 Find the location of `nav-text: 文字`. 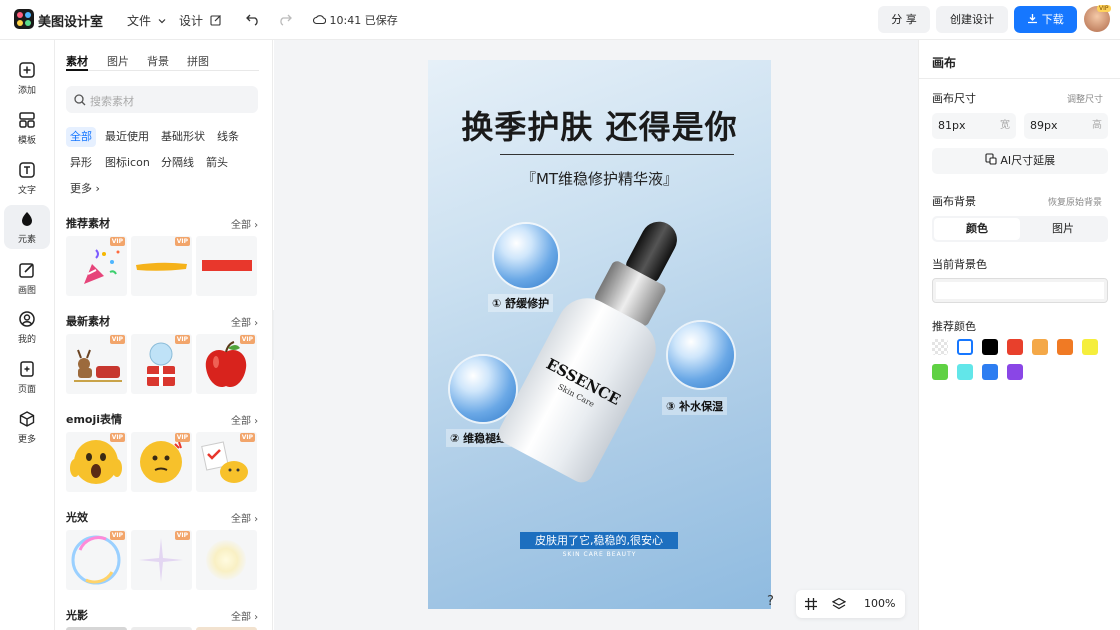

nav-text: 文字 is located at coordinates (27, 178).